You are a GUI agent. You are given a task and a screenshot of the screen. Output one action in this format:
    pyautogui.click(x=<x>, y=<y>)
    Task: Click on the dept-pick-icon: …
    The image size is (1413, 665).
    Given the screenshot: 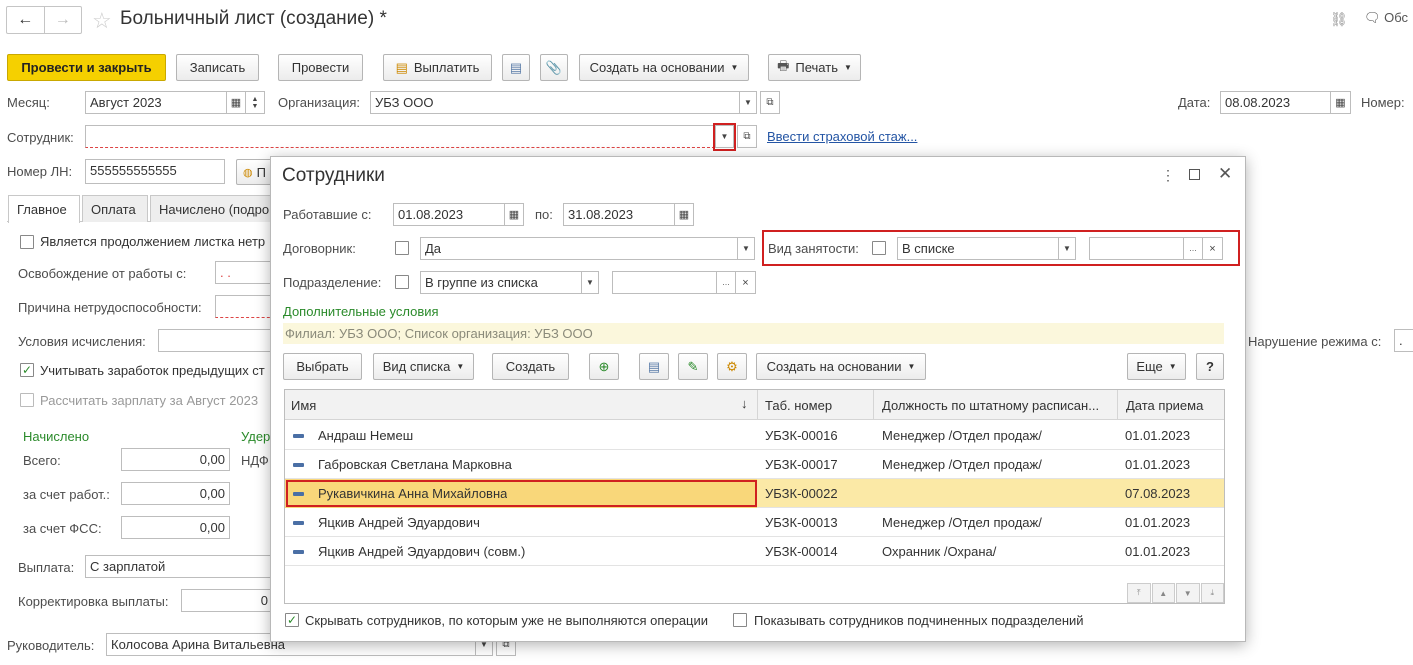 What is the action you would take?
    pyautogui.click(x=726, y=282)
    